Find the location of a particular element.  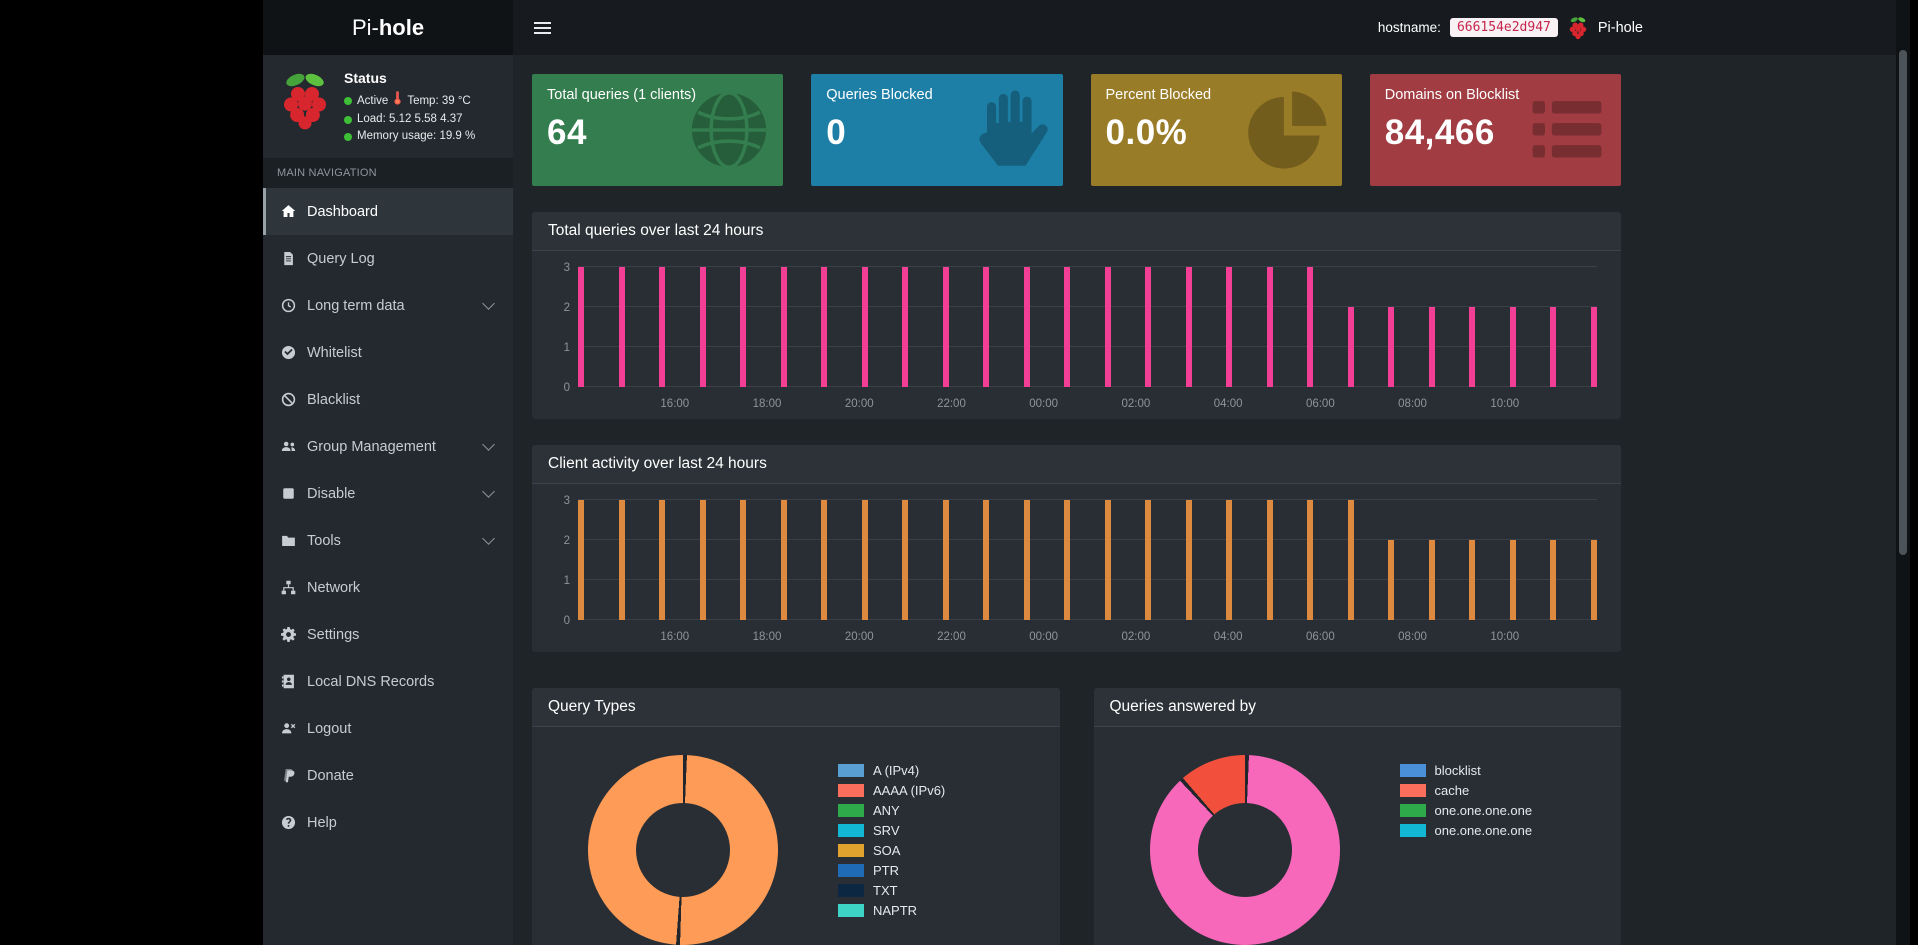

legend-item: A (IPv4) is located at coordinates (891, 770).